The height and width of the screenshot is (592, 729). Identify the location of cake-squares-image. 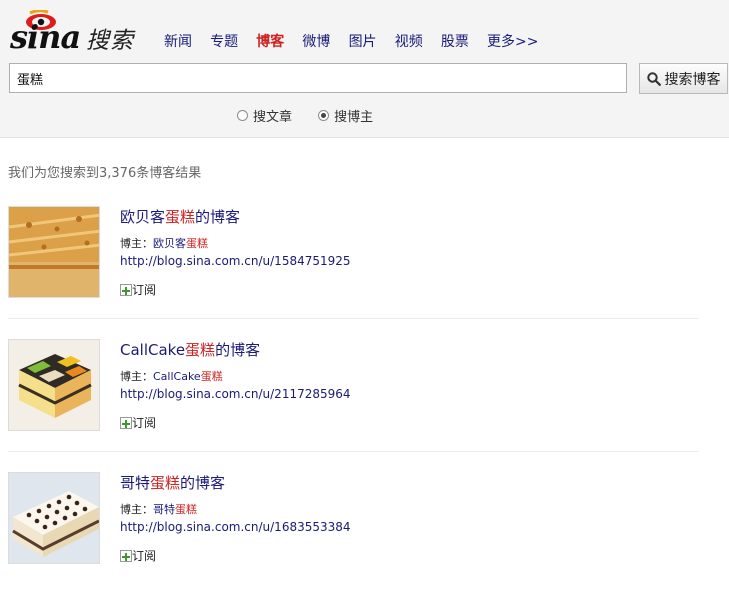
(54, 385).